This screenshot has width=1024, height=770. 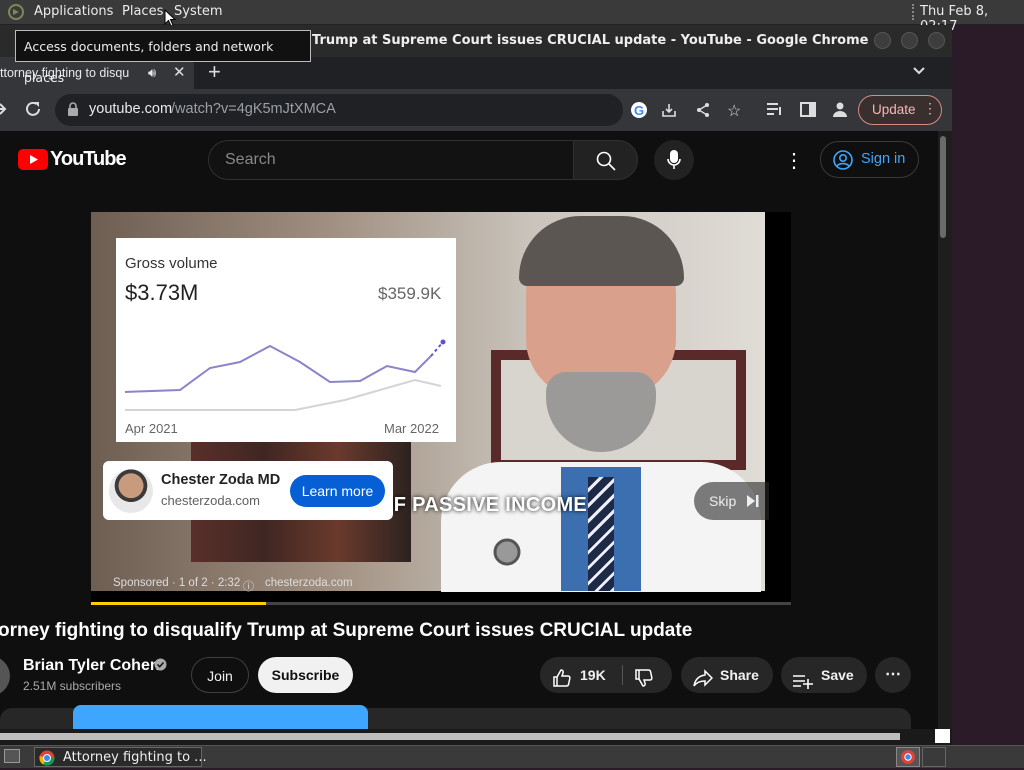 I want to click on account-icon, so click(x=843, y=162).